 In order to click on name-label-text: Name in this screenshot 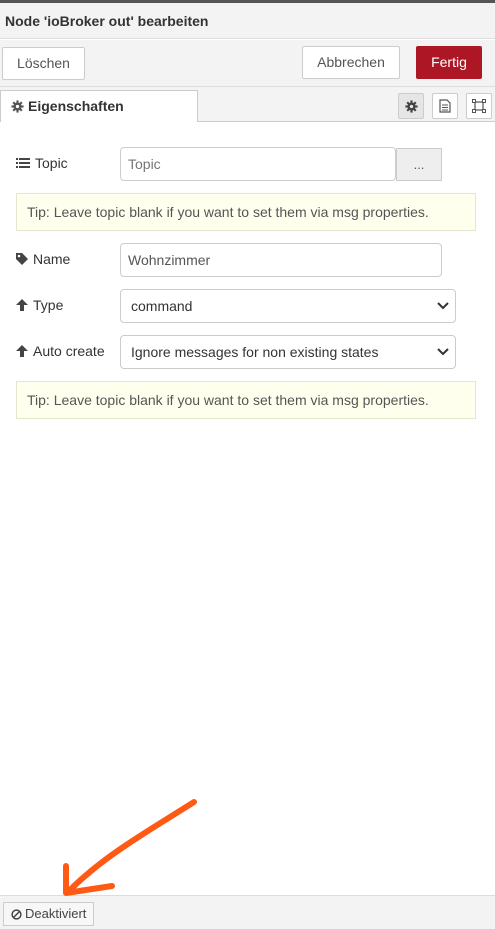, I will do `click(52, 259)`.